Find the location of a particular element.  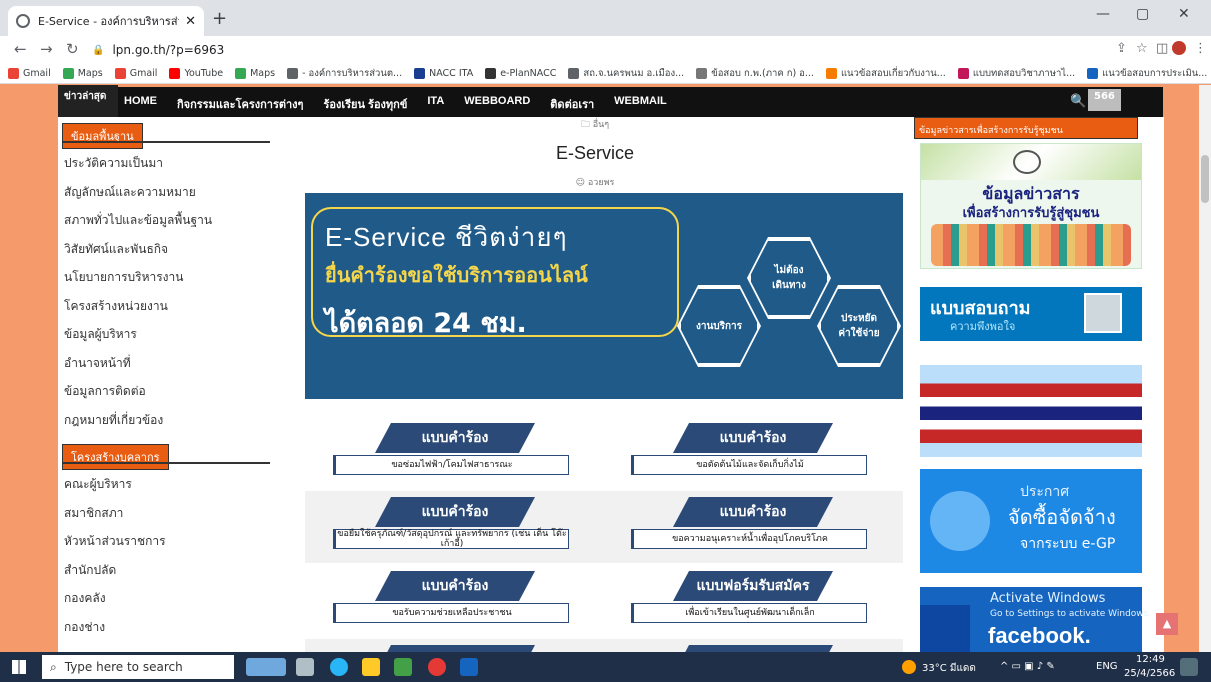

nav-menu-item: HOME is located at coordinates (140, 104).